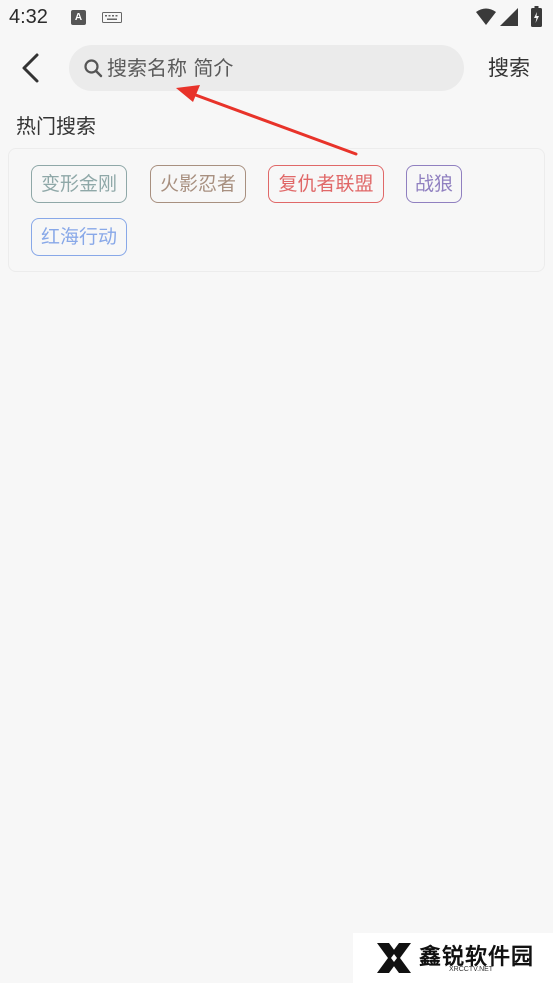 Image resolution: width=553 pixels, height=983 pixels. What do you see at coordinates (276, 18) in the screenshot?
I see `status-bar: 4:32 A` at bounding box center [276, 18].